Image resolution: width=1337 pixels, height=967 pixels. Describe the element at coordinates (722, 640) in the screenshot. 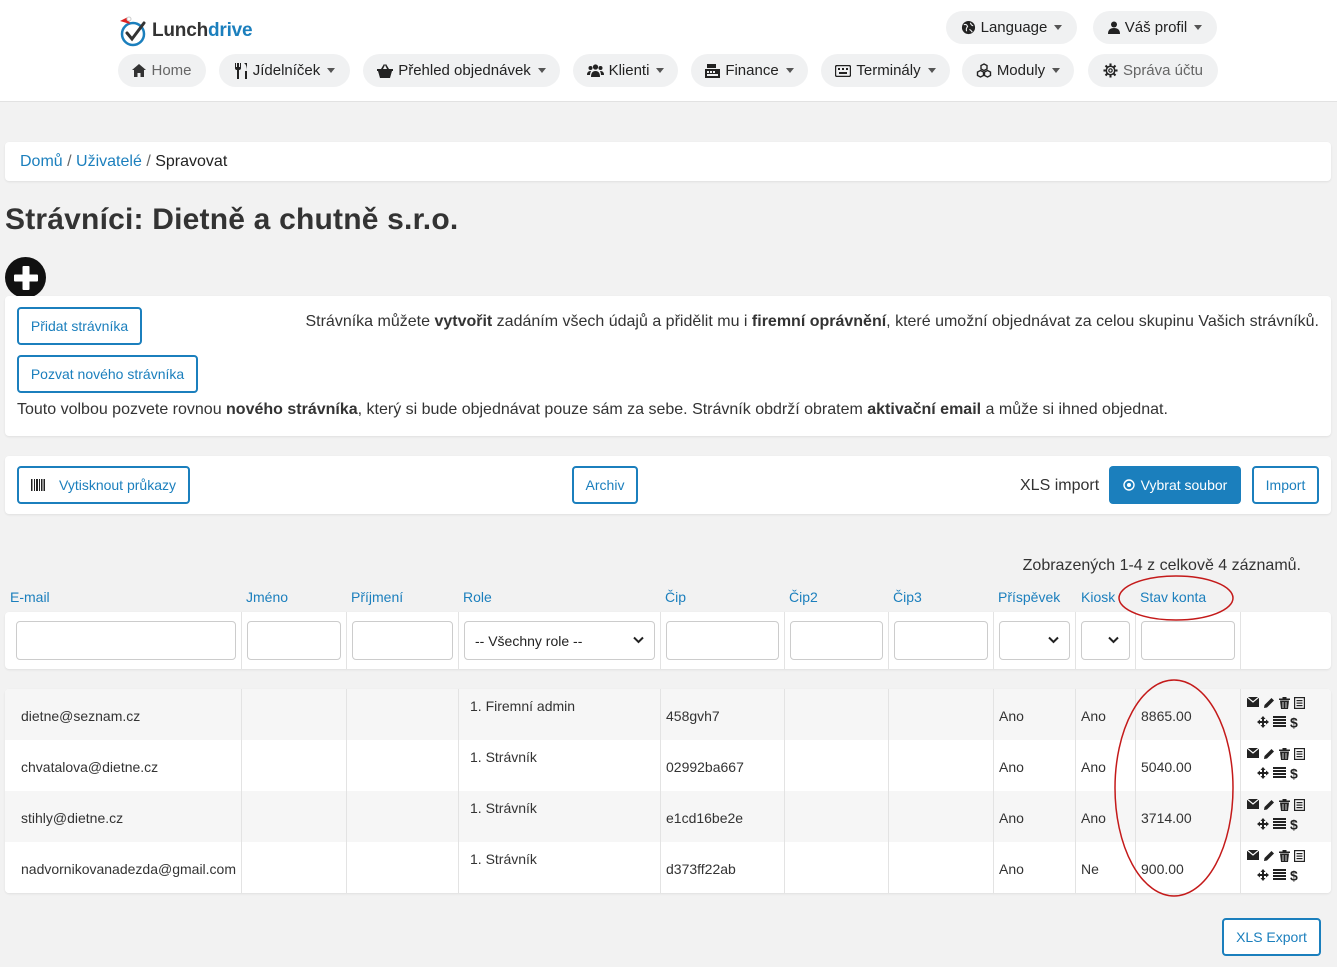

I see `chip-filter-input` at that location.